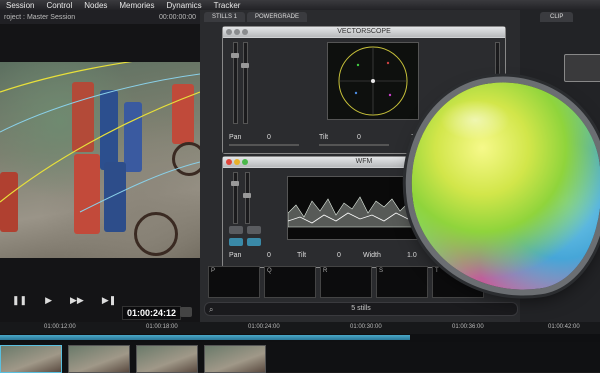  What do you see at coordinates (152, 313) in the screenshot?
I see `transport-timecode: 01:00:24:12` at bounding box center [152, 313].